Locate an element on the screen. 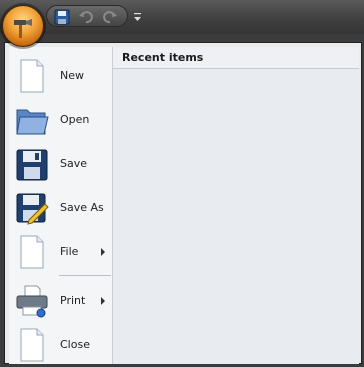  save-as-icon is located at coordinates (32, 208).